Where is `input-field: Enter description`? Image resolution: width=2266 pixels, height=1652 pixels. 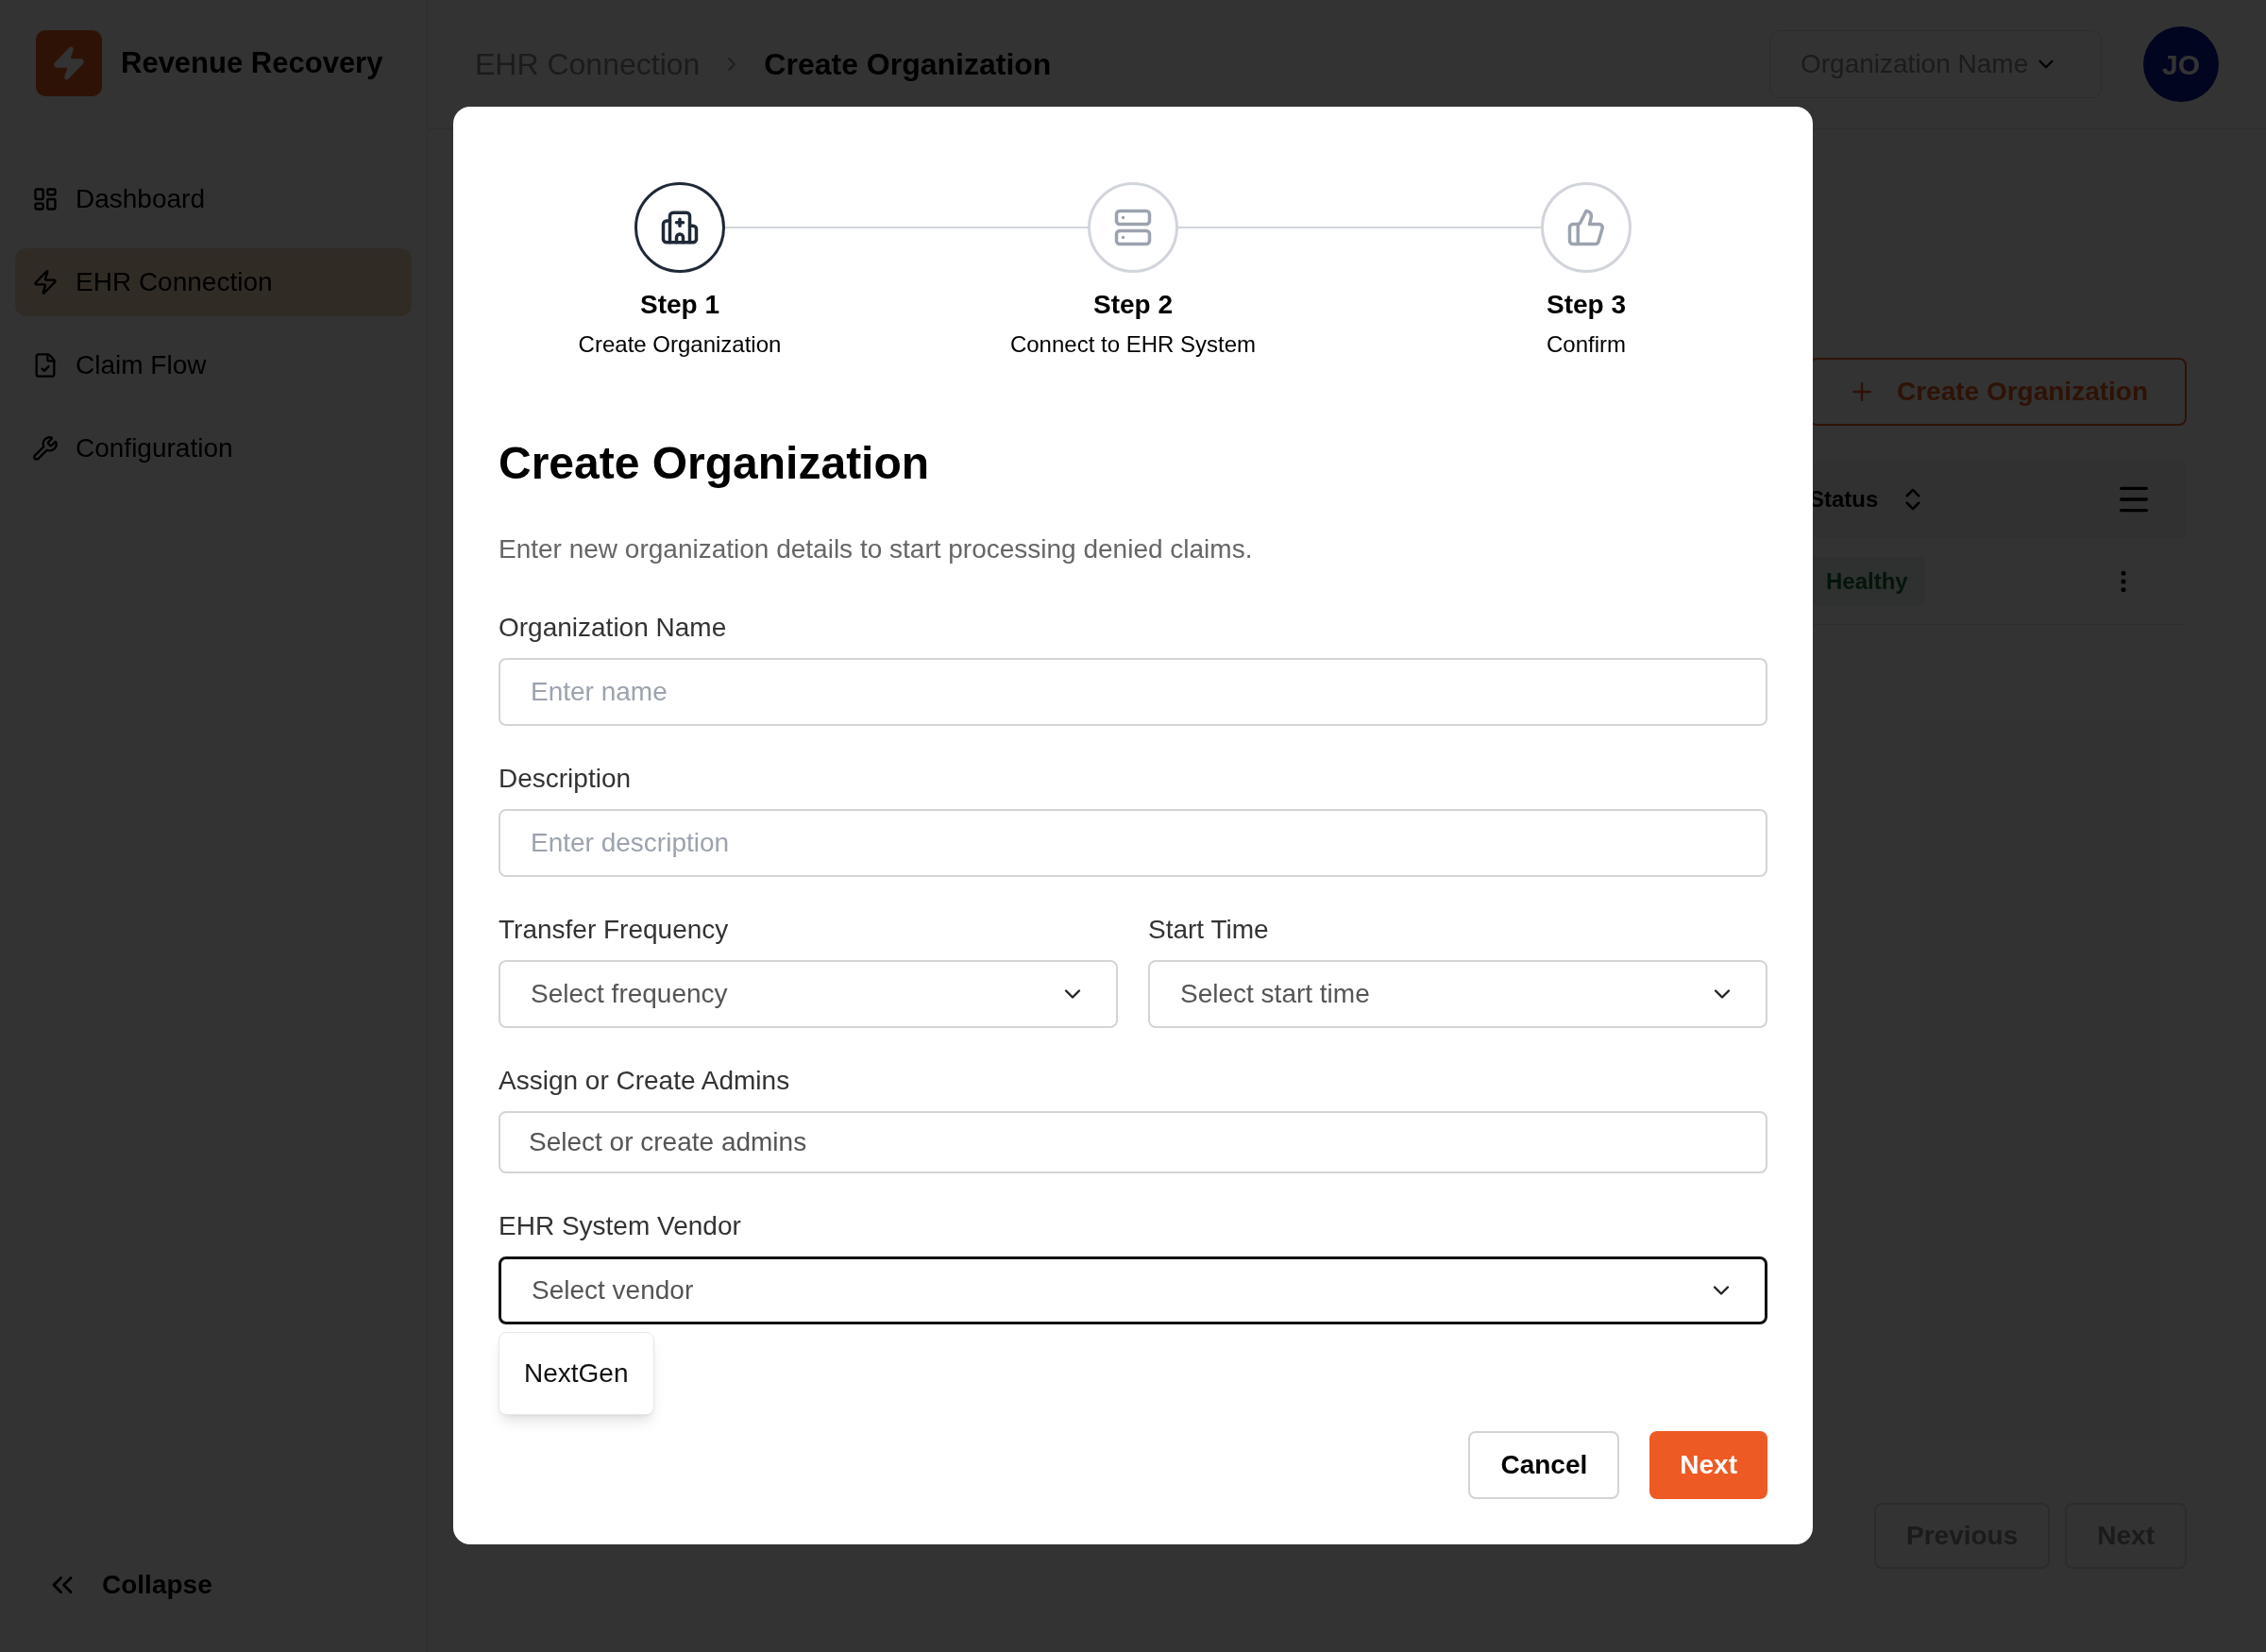 input-field: Enter description is located at coordinates (1133, 843).